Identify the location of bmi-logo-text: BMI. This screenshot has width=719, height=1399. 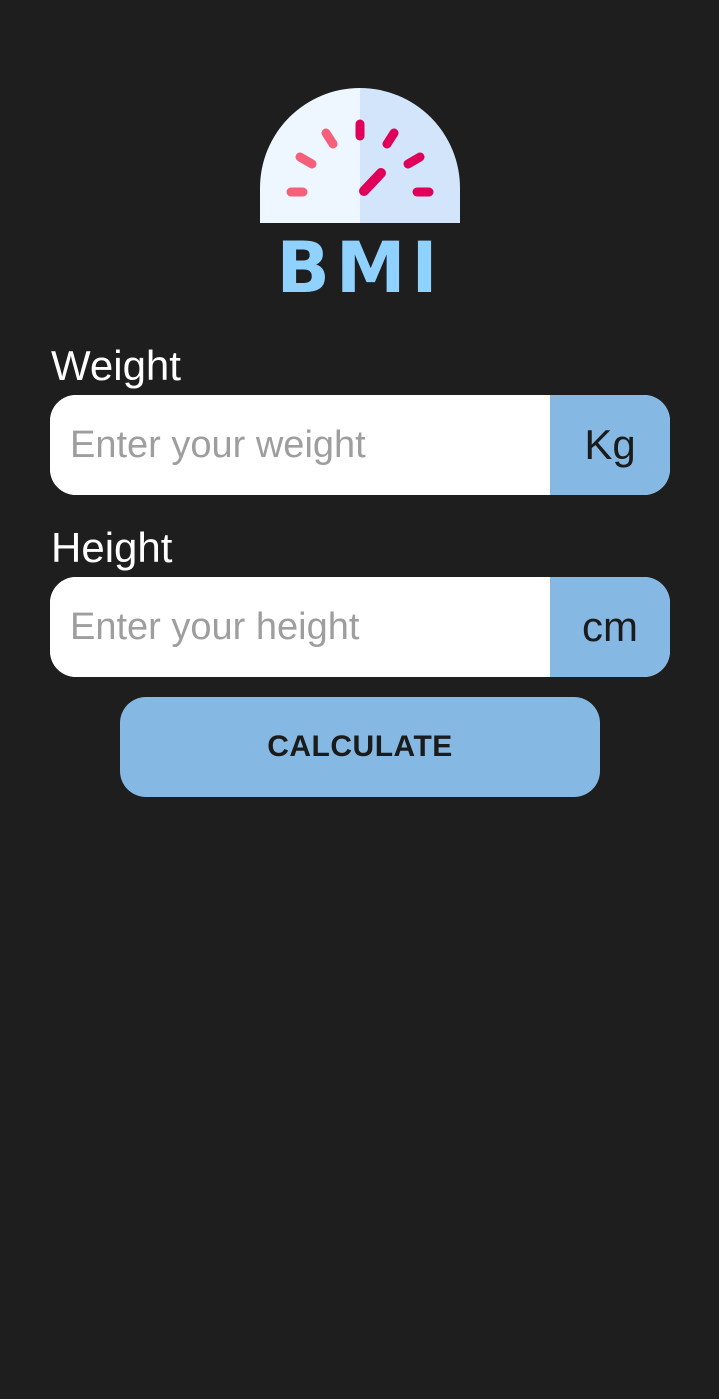
(359, 265).